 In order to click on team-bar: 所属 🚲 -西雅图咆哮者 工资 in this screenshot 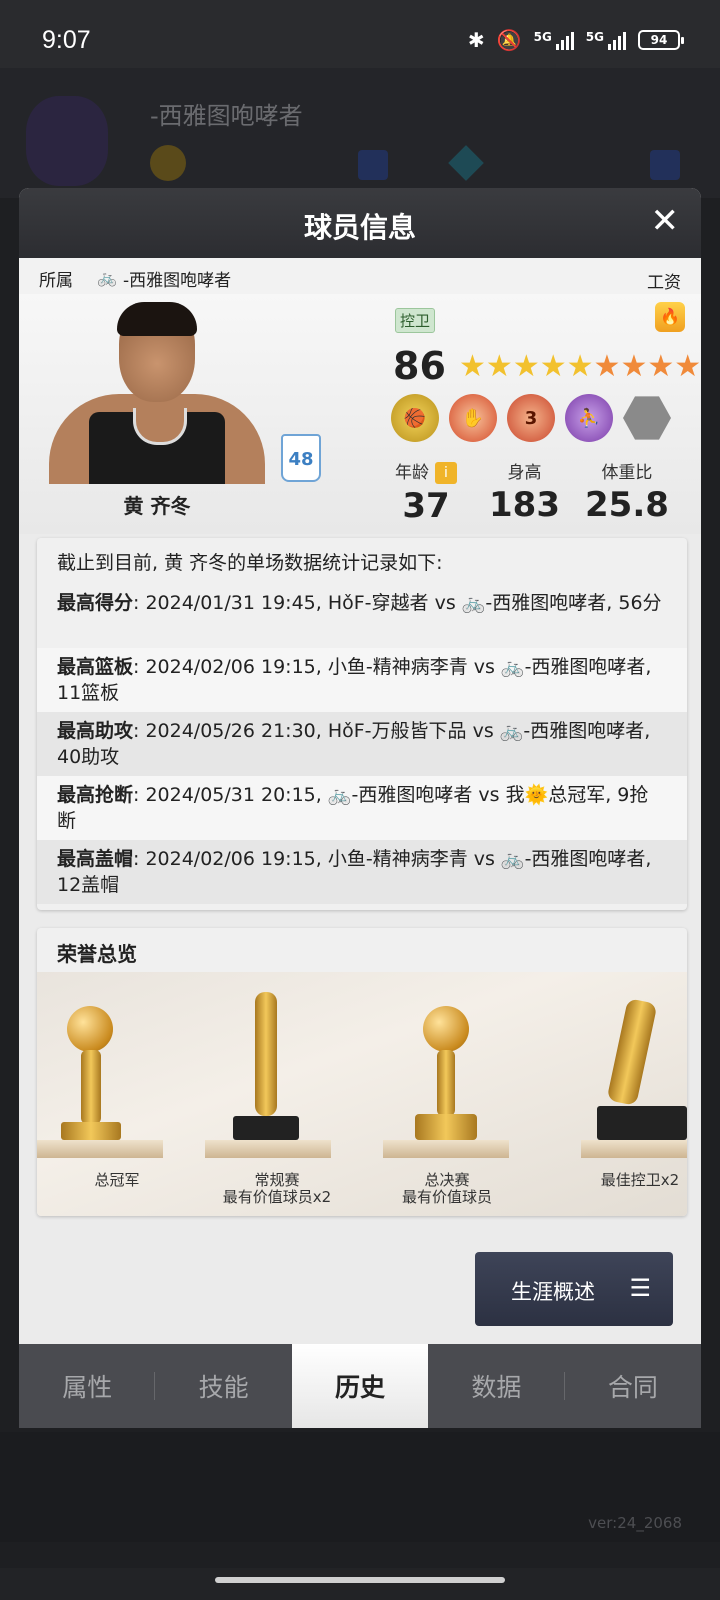, I will do `click(360, 276)`.